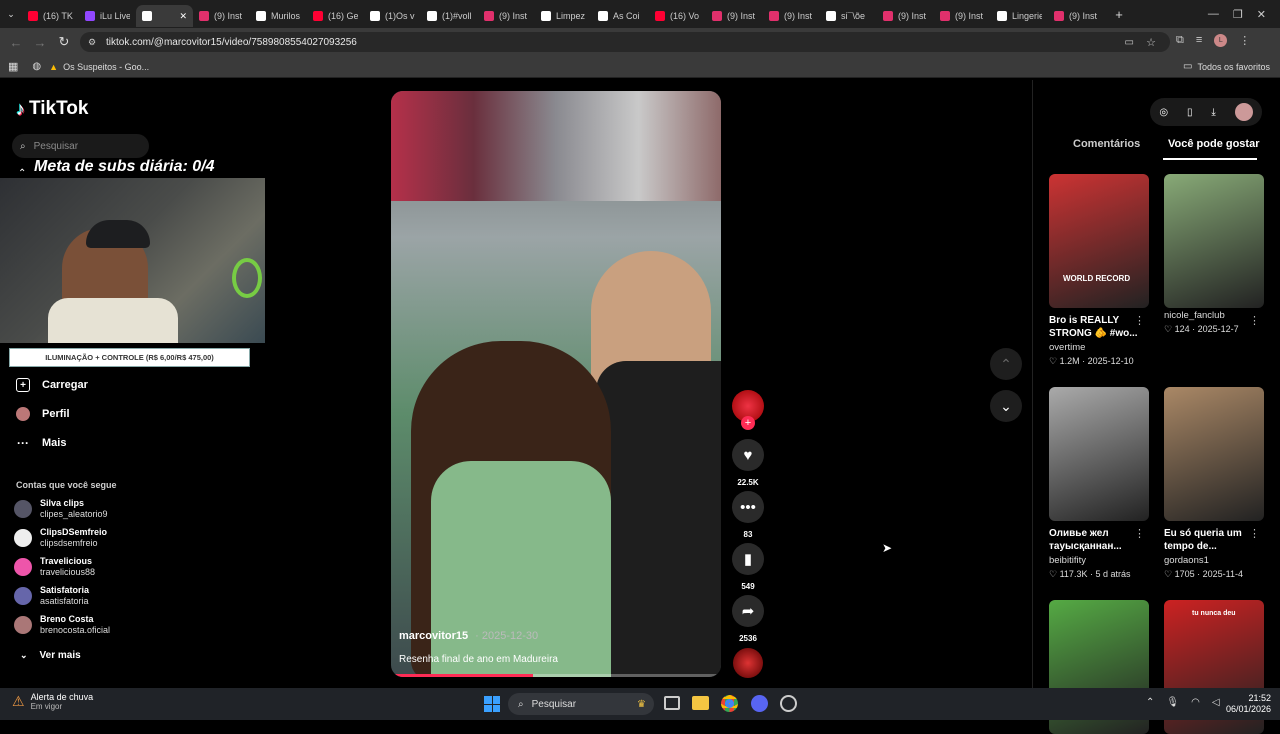 The height and width of the screenshot is (734, 1280). I want to click on media-icon: ≡, so click(1199, 40).